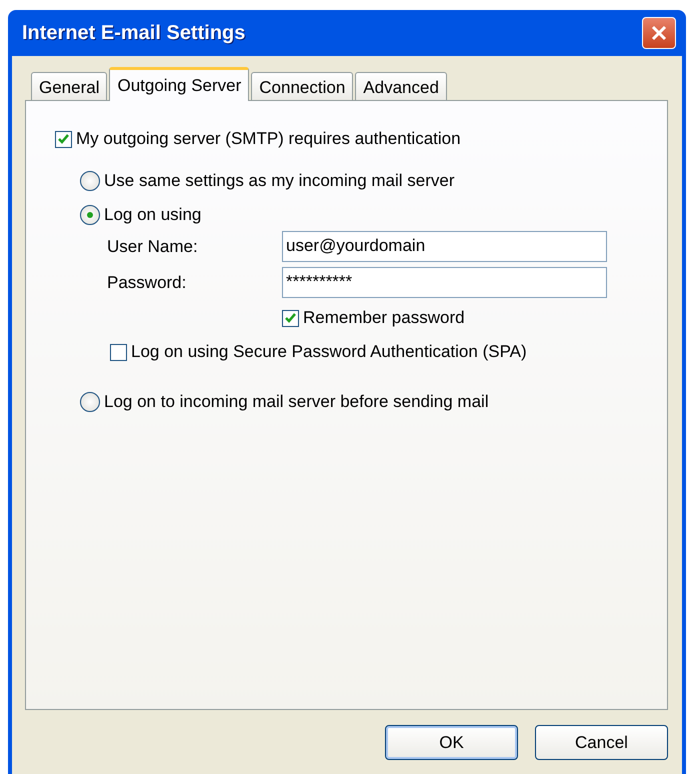 This screenshot has width=694, height=774. Describe the element at coordinates (451, 742) in the screenshot. I see `ok-button: OK` at that location.